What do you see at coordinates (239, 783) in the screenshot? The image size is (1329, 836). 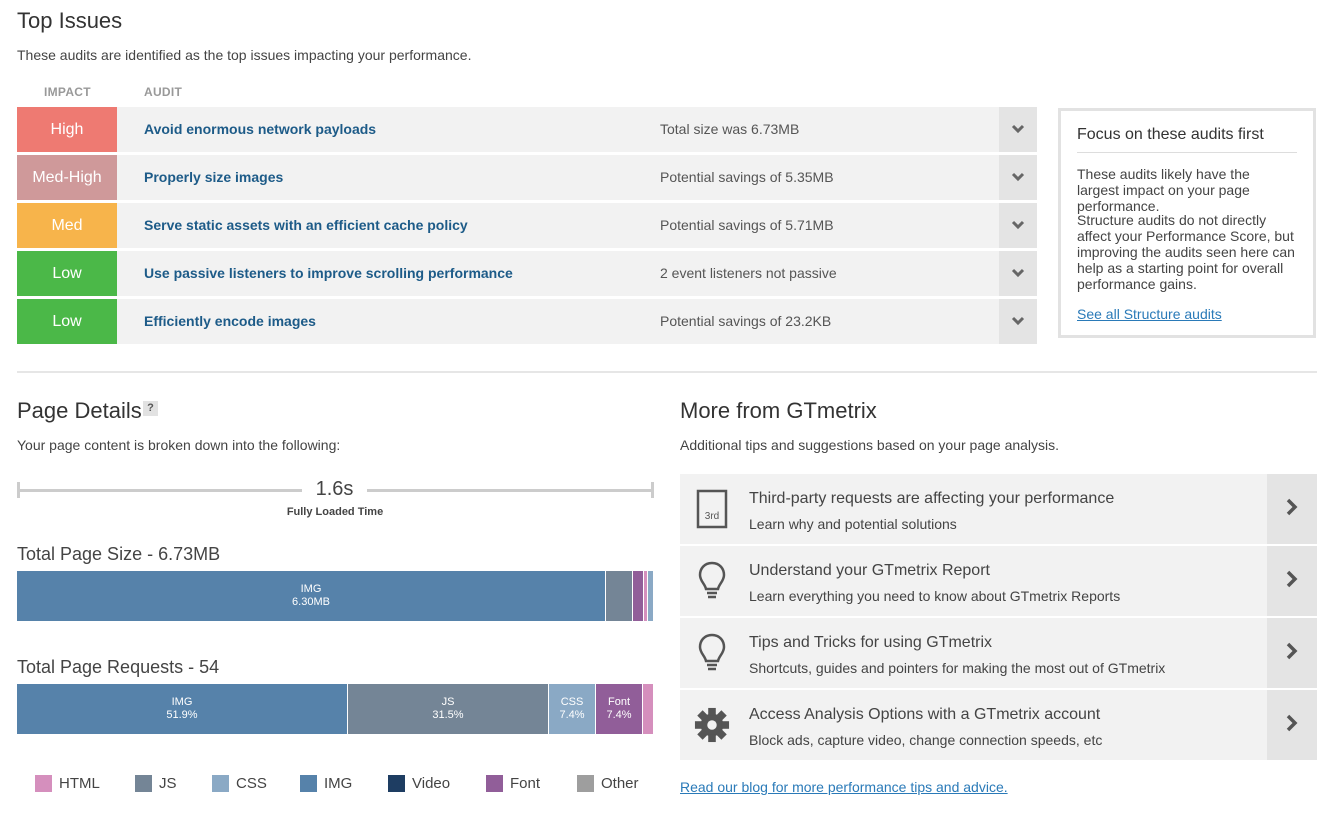 I see `legend-item-css: CSS` at bounding box center [239, 783].